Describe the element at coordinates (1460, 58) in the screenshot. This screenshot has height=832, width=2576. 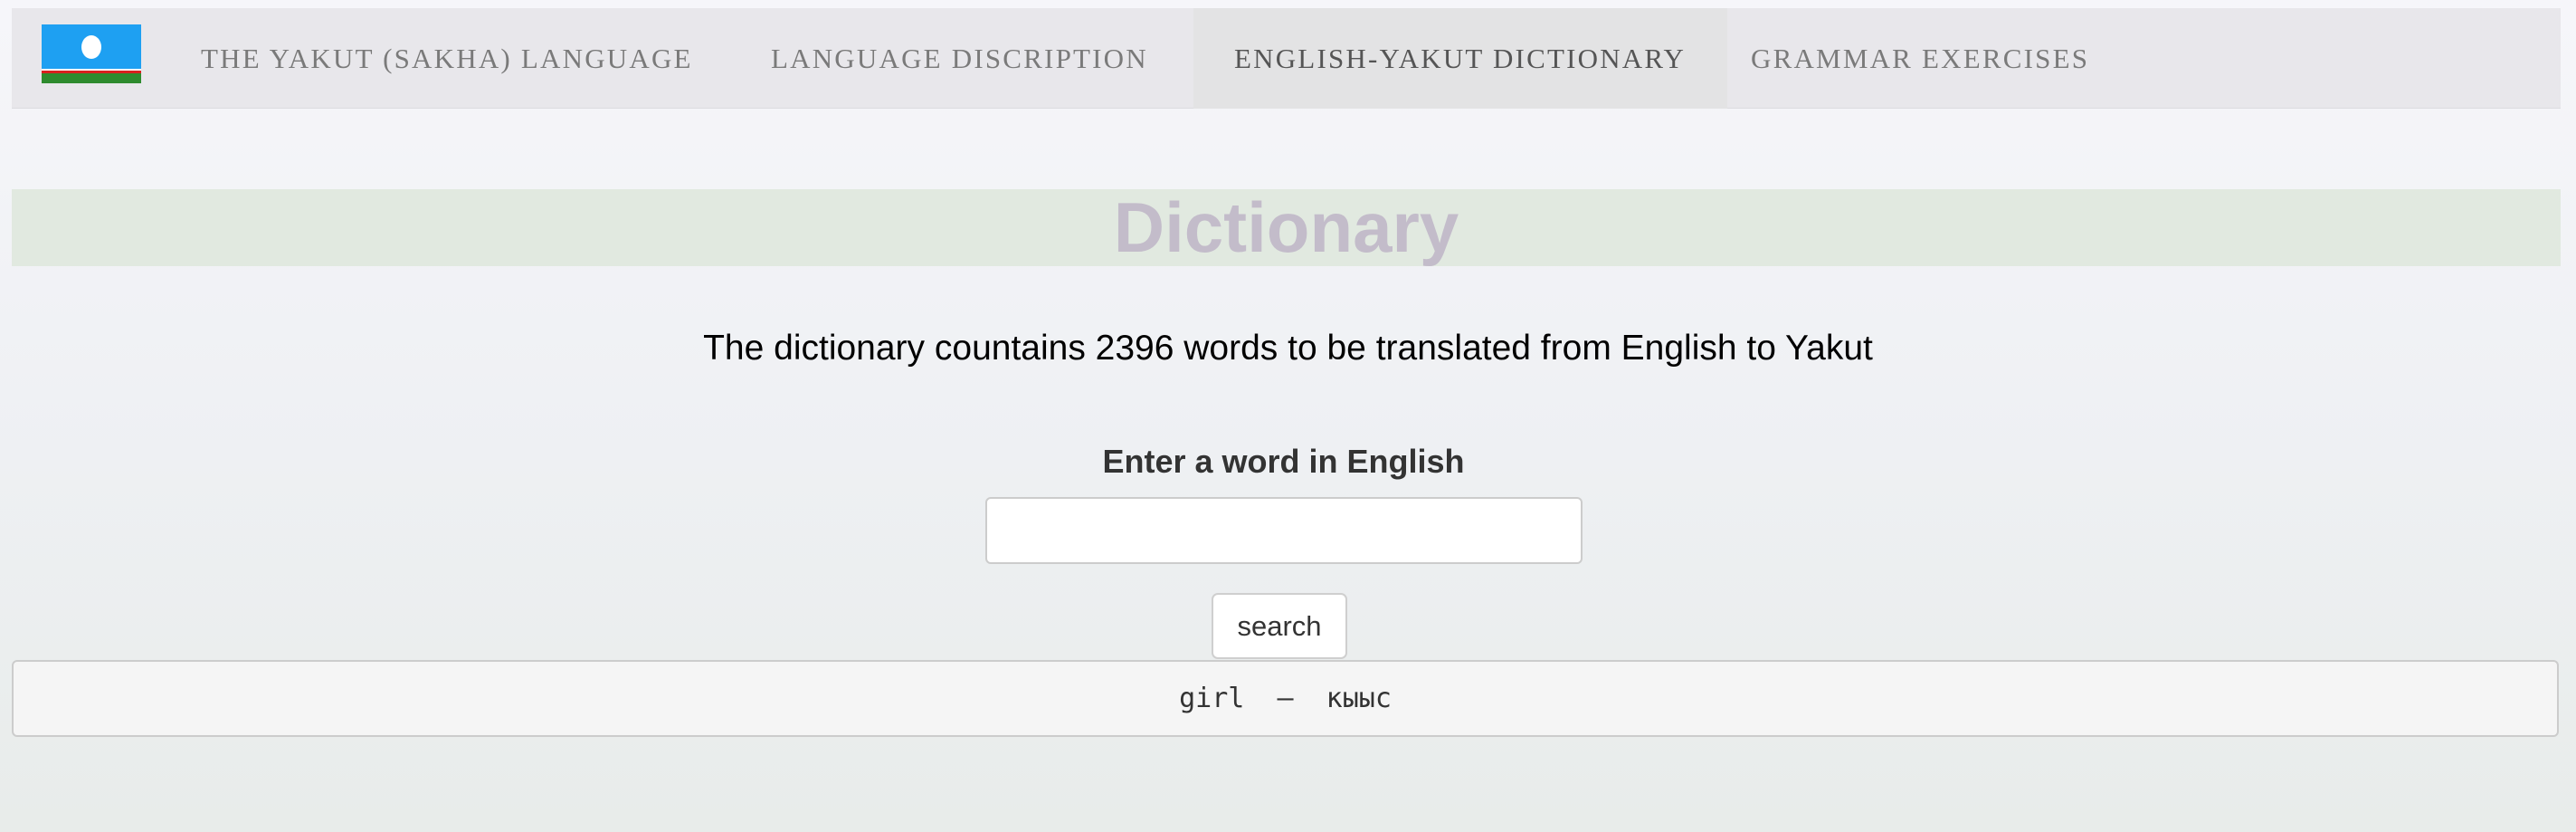
I see `nav-item-english-yakut-dictionary: ENGLISH-YAKUT DICTIONARY` at that location.